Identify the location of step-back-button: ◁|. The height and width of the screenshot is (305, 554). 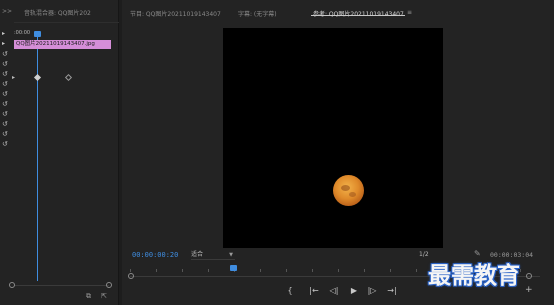
(334, 291).